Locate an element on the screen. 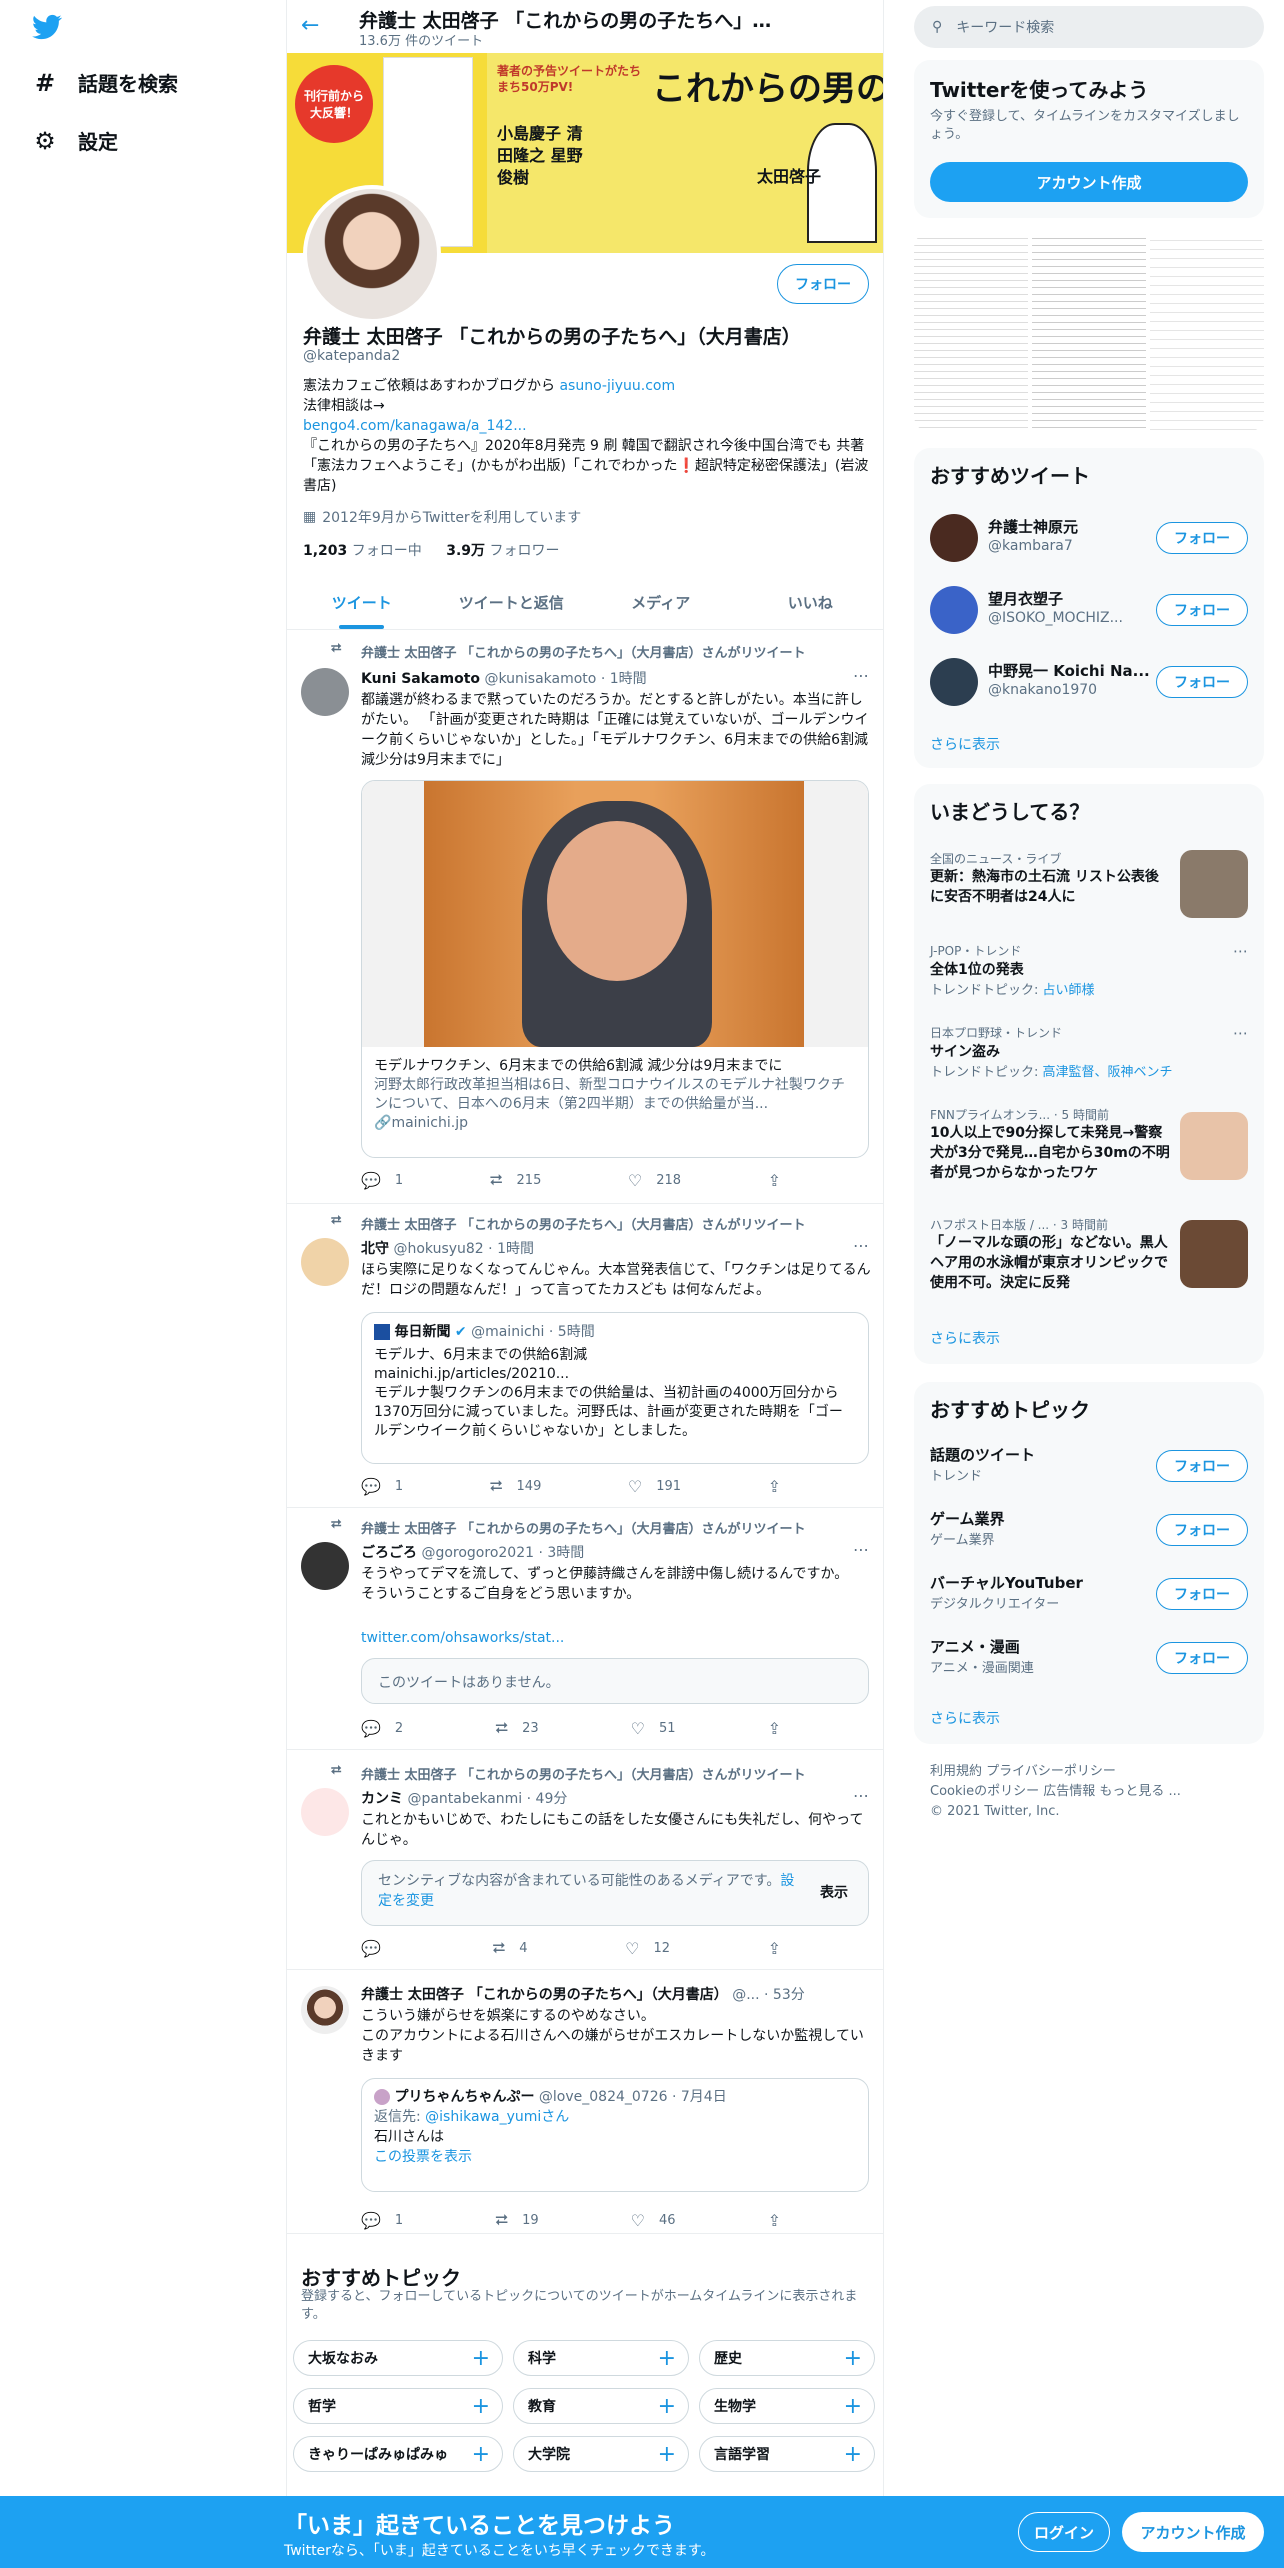  bio-link1: asuno-jiyuu.com is located at coordinates (617, 386).